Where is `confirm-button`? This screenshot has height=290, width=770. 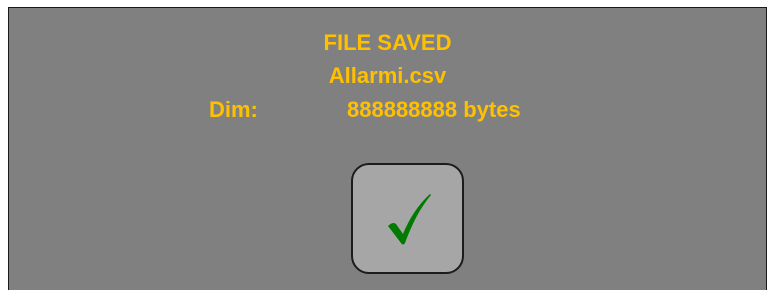
confirm-button is located at coordinates (407, 218).